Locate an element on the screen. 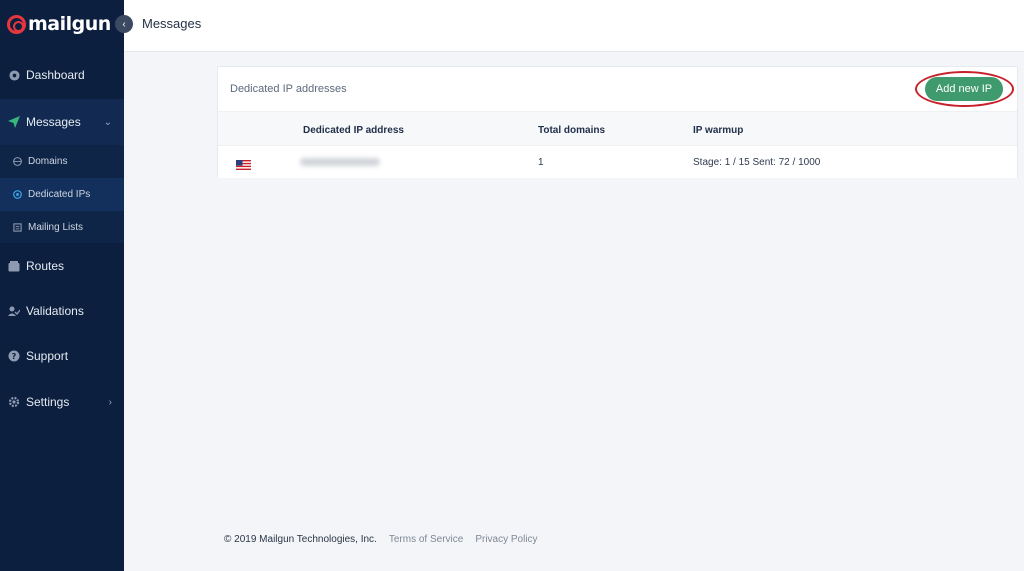 The height and width of the screenshot is (571, 1024). sidebar-item-support: ? Support is located at coordinates (62, 356).